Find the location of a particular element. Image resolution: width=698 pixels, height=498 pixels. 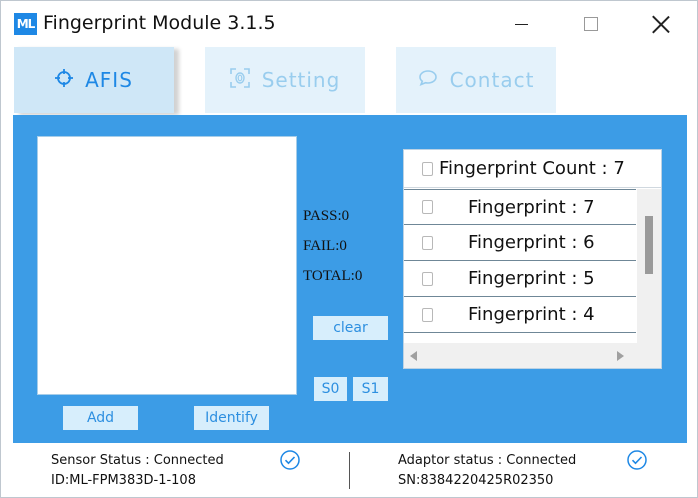

scrollbar-thumb is located at coordinates (649, 245).